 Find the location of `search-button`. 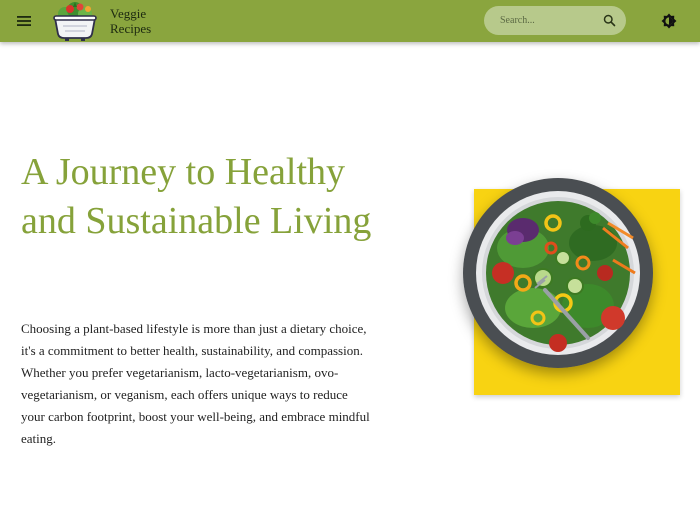

search-button is located at coordinates (609, 20).